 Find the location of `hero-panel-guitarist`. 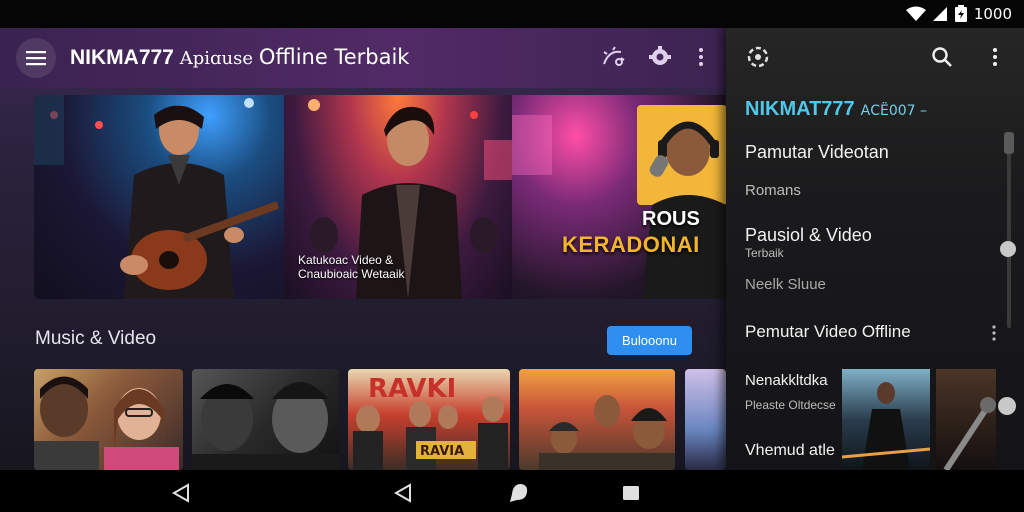

hero-panel-guitarist is located at coordinates (159, 197).